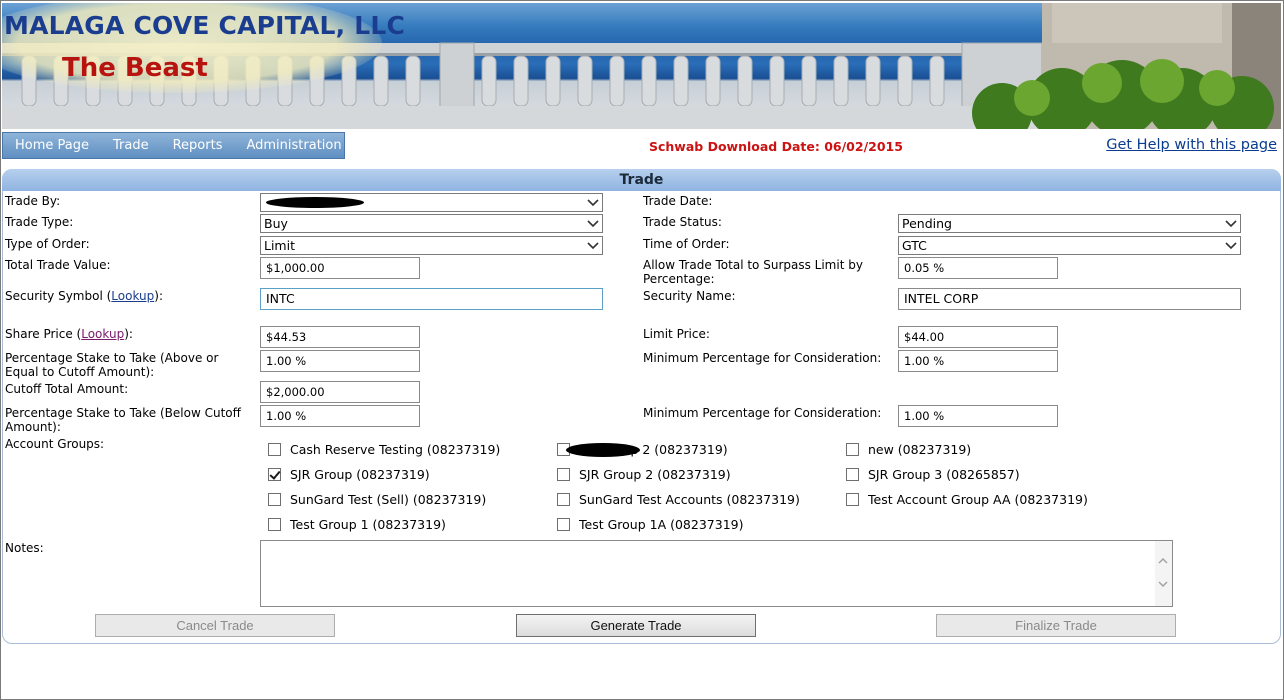 The image size is (1284, 700). What do you see at coordinates (431, 245) in the screenshot?
I see `order-type-select: Limit` at bounding box center [431, 245].